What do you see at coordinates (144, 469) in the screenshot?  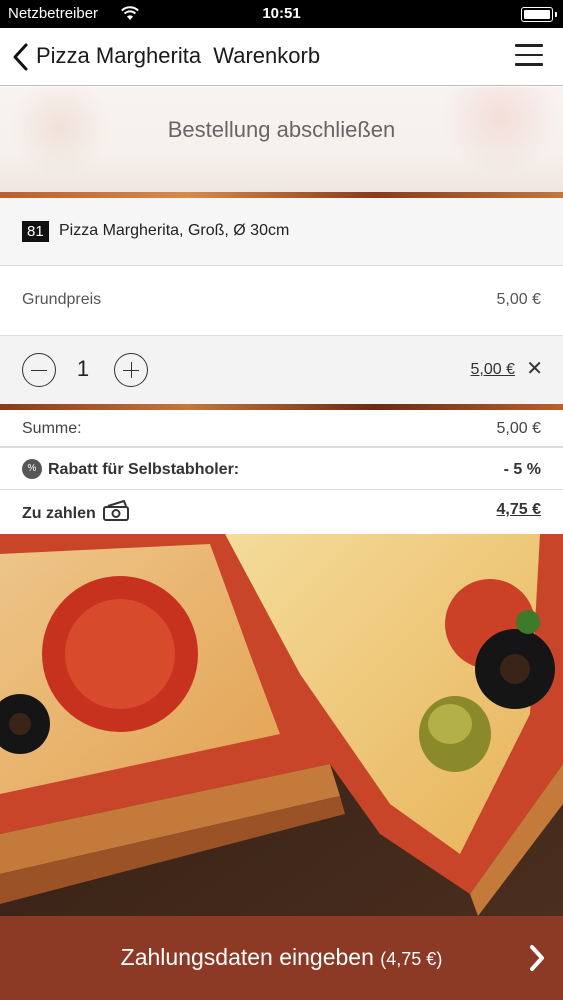 I see `discount-label: Rabatt für Selbstabholer:` at bounding box center [144, 469].